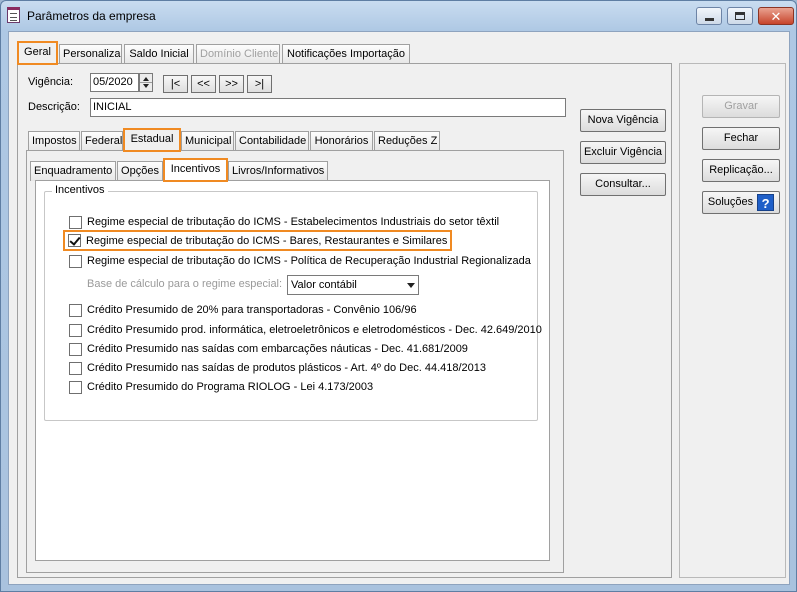 This screenshot has height=592, width=797. What do you see at coordinates (278, 171) in the screenshot?
I see `tab-livros-informativos: Livros/Informativos` at bounding box center [278, 171].